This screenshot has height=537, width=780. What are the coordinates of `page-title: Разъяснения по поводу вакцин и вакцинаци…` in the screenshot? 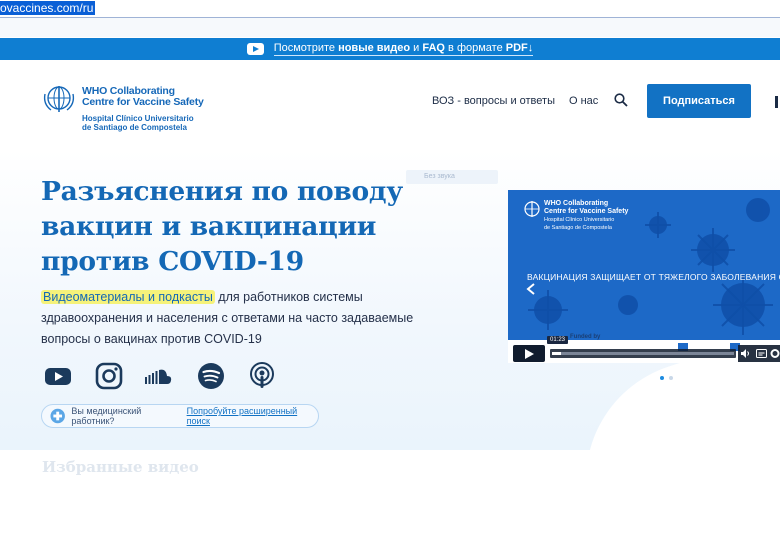 It's located at (222, 226).